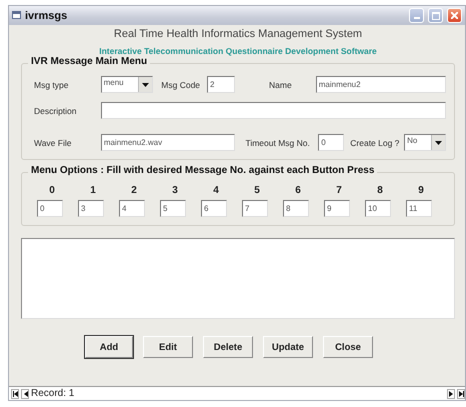  What do you see at coordinates (273, 110) in the screenshot?
I see `input-field` at bounding box center [273, 110].